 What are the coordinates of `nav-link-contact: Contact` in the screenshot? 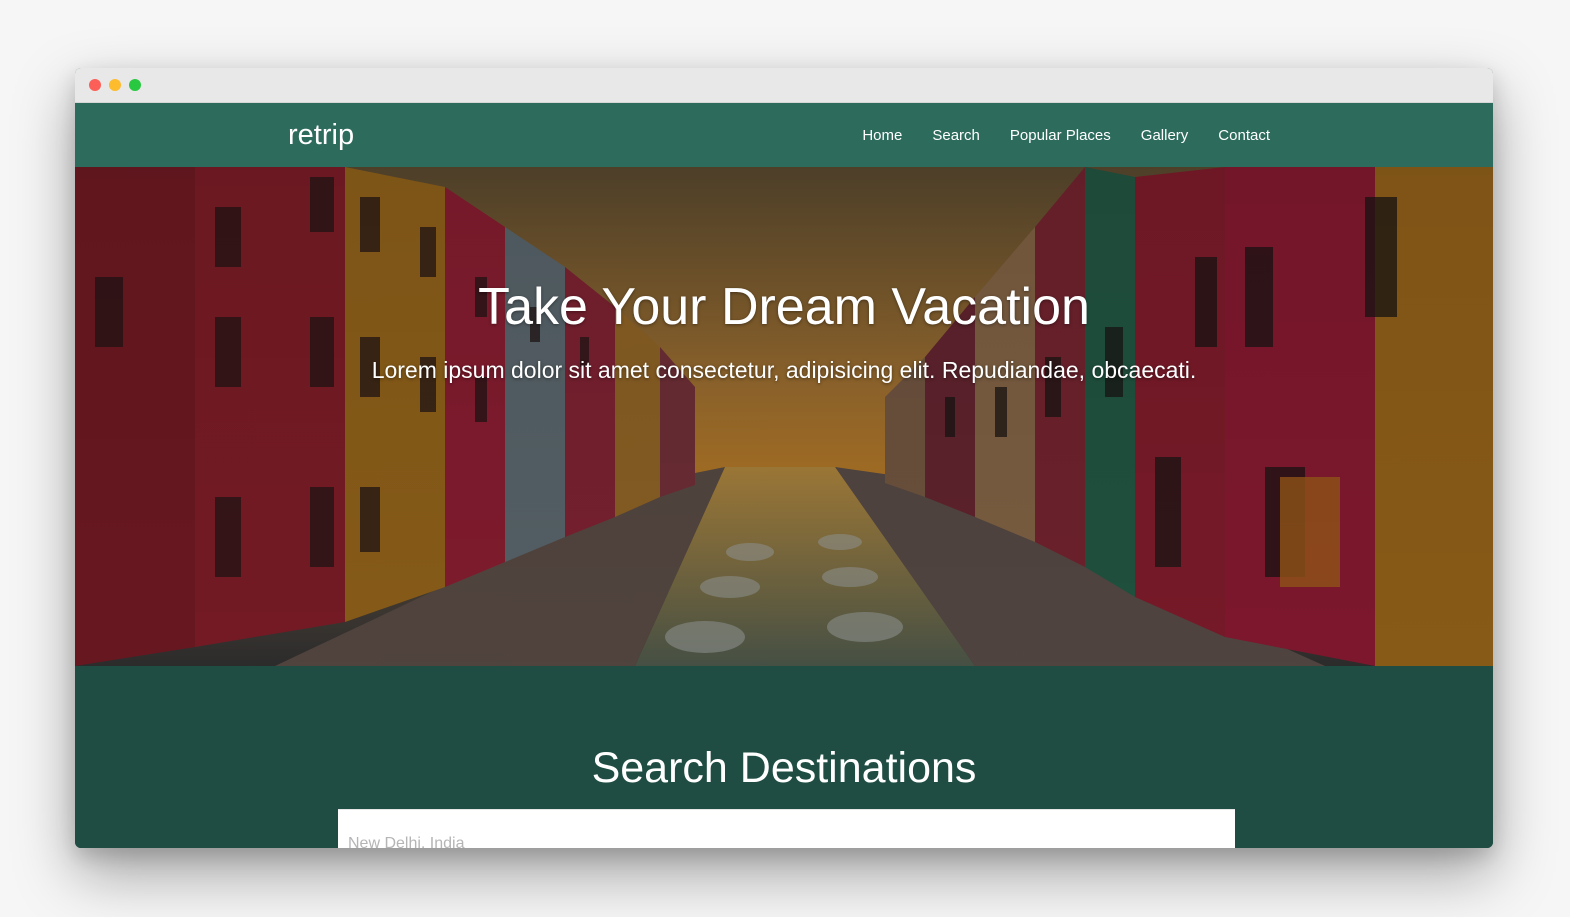 It's located at (1244, 135).